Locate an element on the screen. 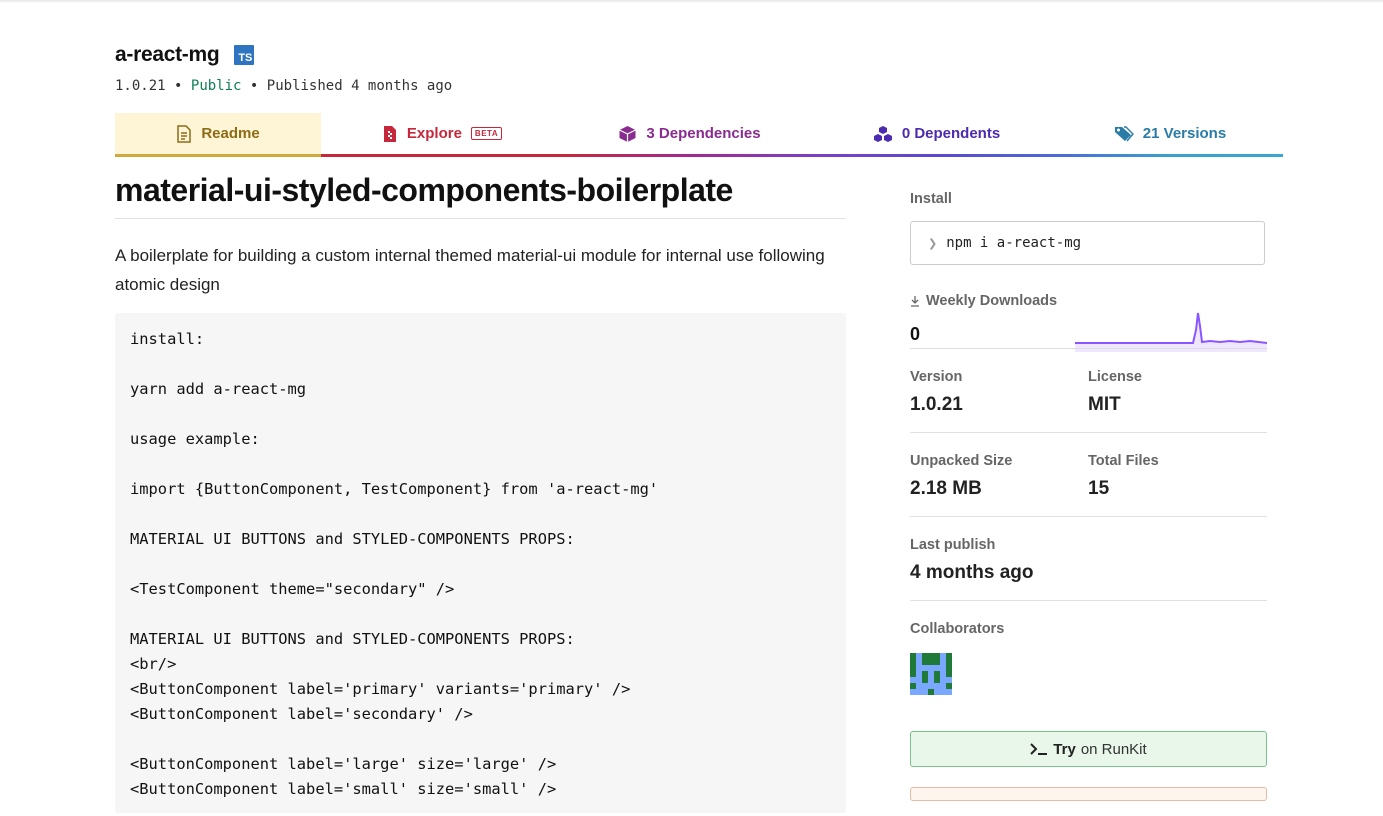 The width and height of the screenshot is (1383, 816). tab-dependencies: 3 Dependencies is located at coordinates (689, 135).